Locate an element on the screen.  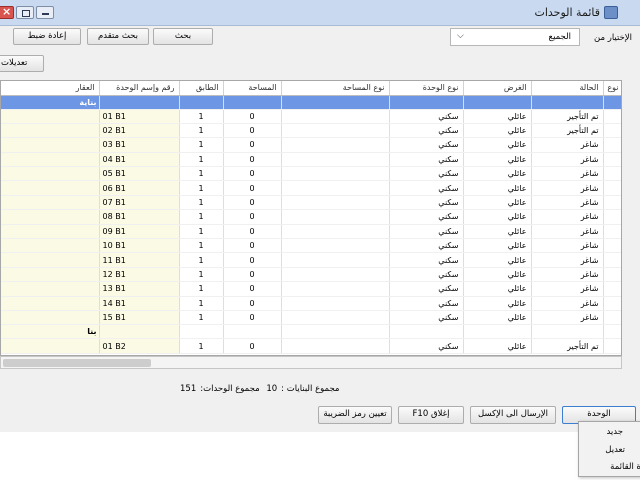
menu-item-list: ة القائمة is located at coordinates (625, 467).